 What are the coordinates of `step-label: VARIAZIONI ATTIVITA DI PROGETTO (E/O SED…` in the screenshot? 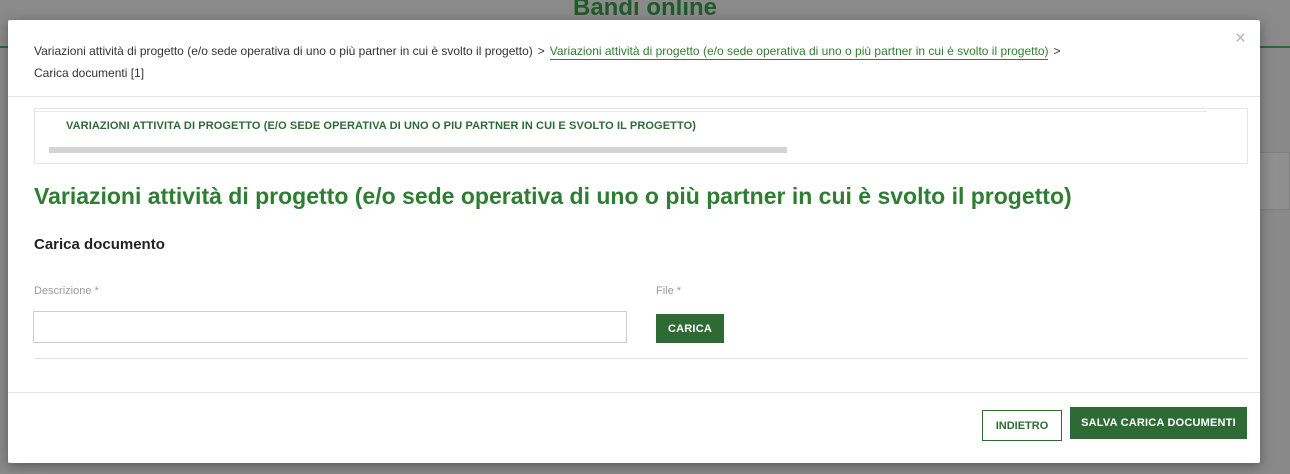 It's located at (381, 126).